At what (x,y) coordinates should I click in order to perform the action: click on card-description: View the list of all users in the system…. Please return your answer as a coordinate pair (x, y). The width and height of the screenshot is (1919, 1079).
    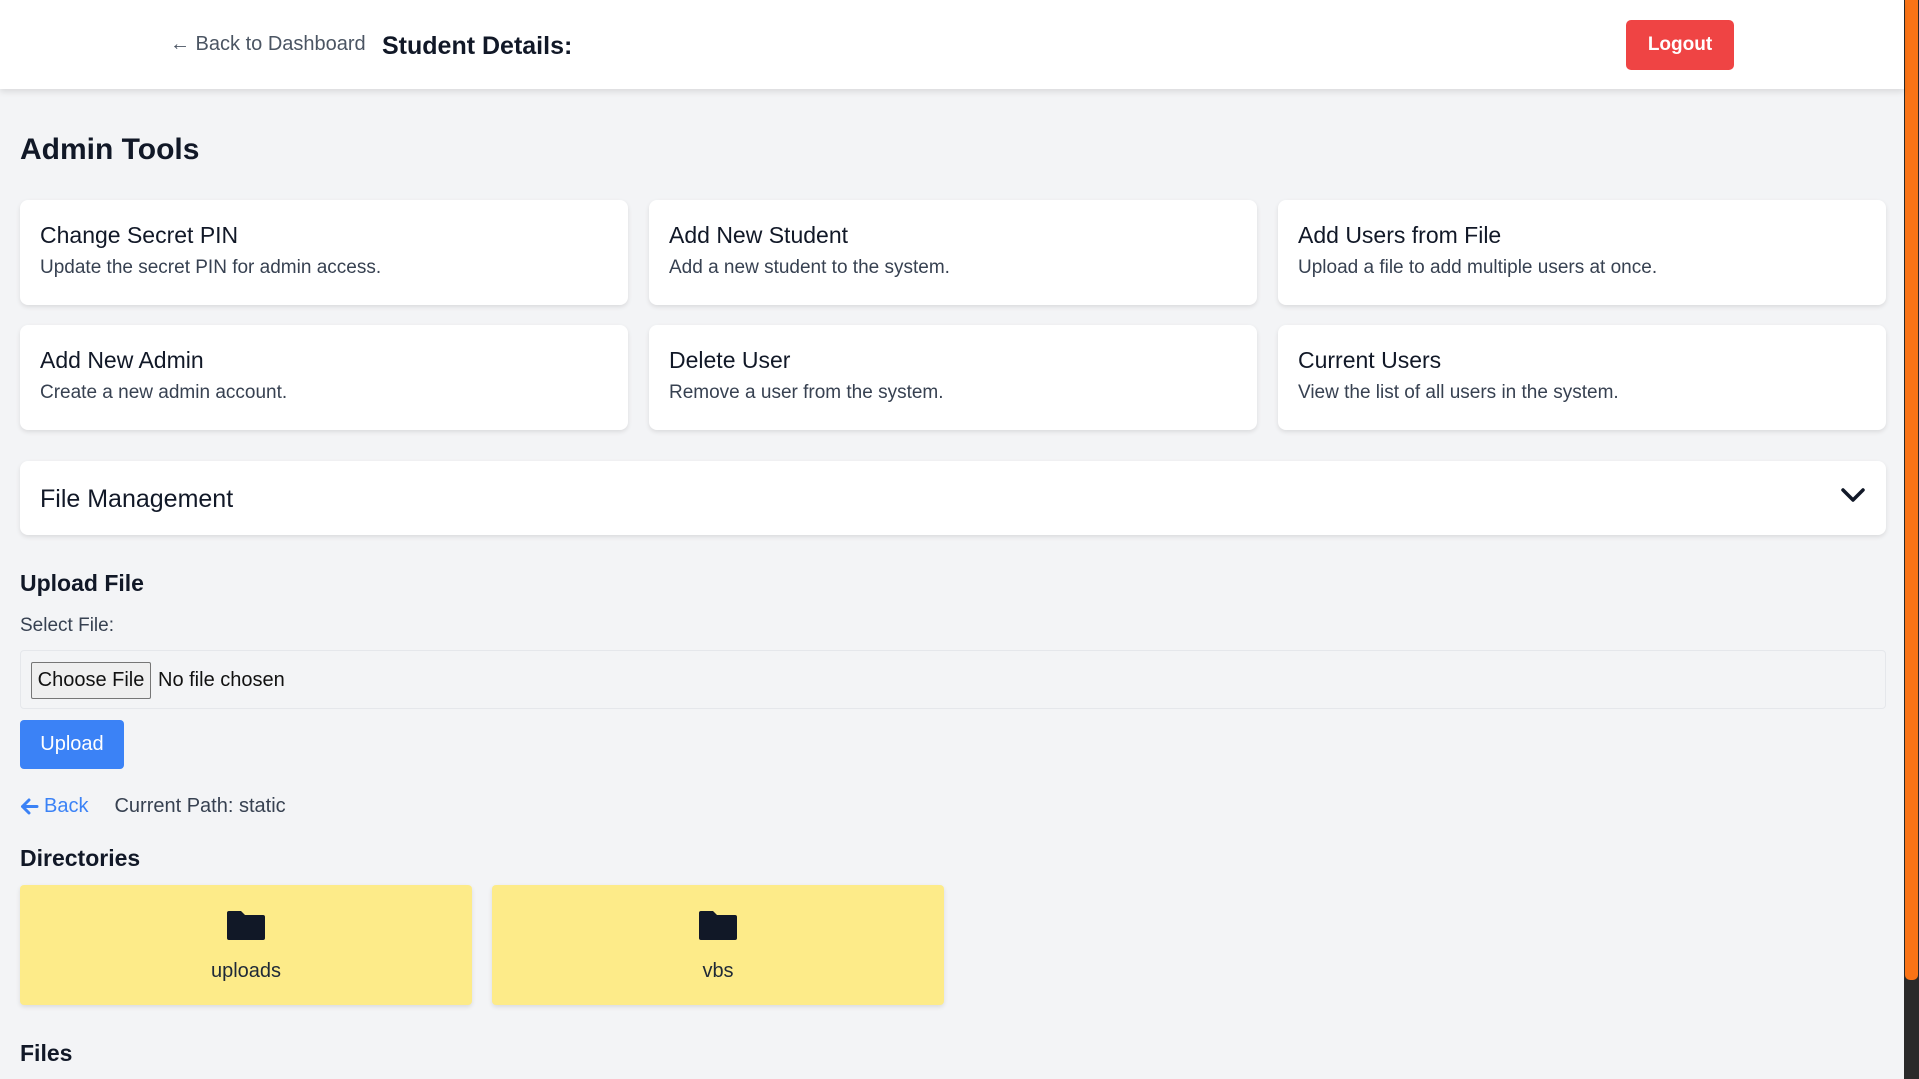
    Looking at the image, I should click on (1458, 392).